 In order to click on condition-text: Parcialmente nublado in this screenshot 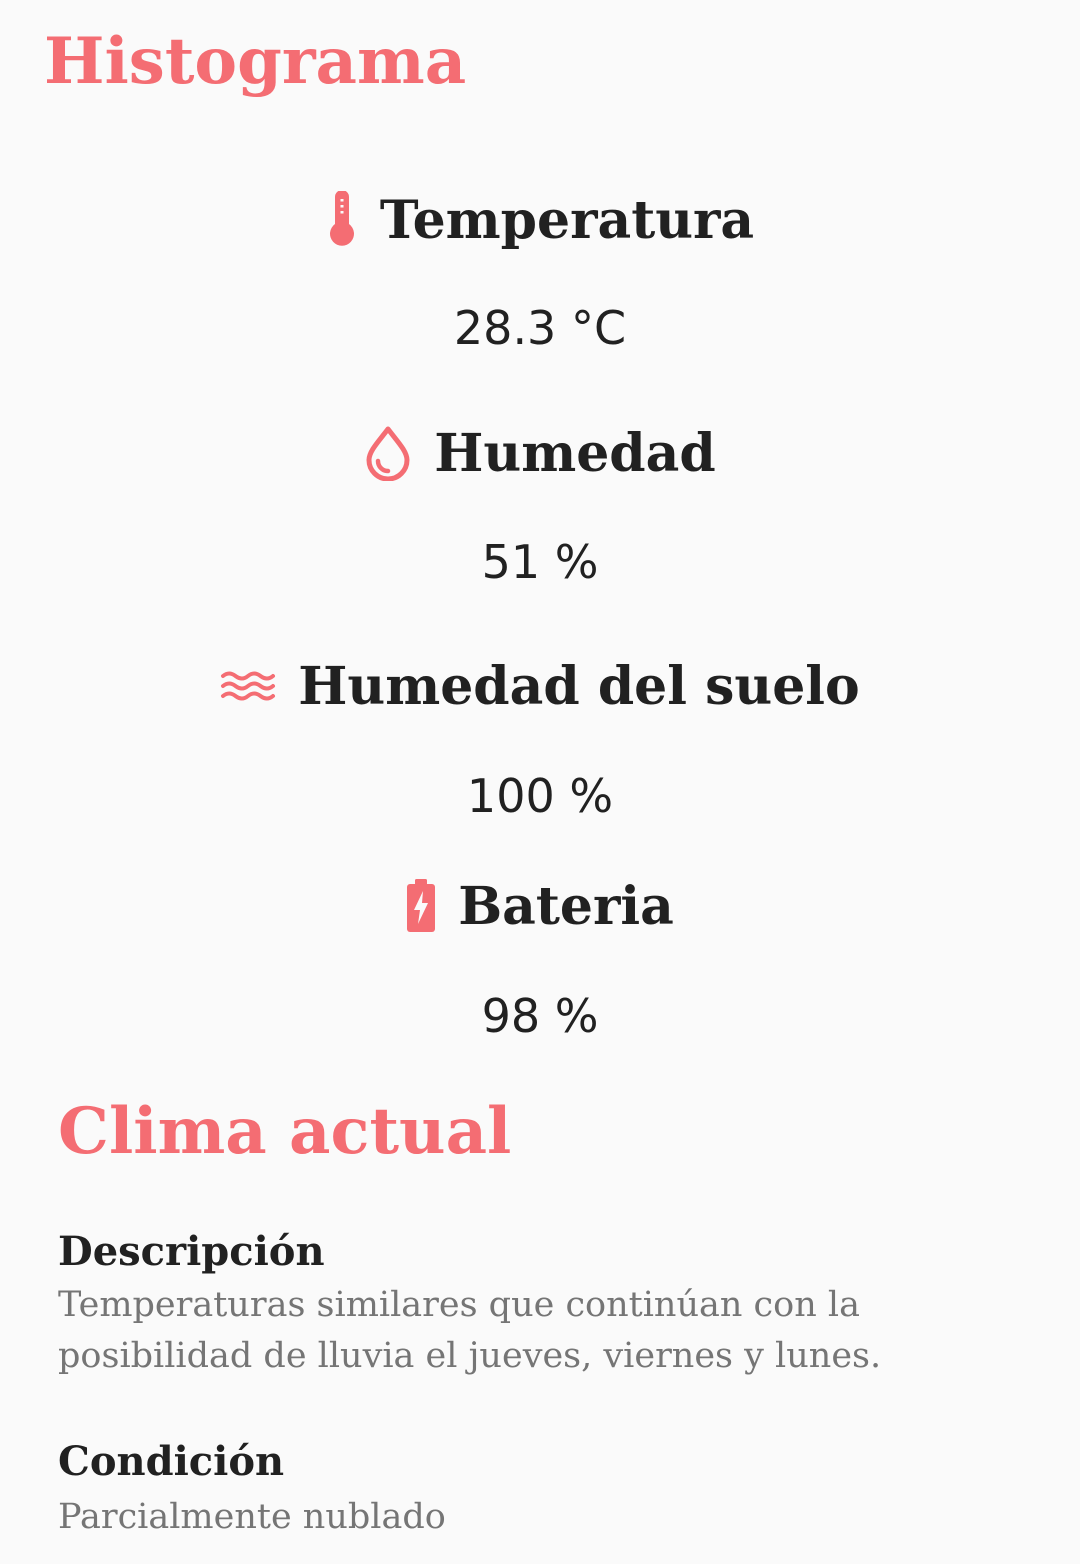, I will do `click(252, 1517)`.